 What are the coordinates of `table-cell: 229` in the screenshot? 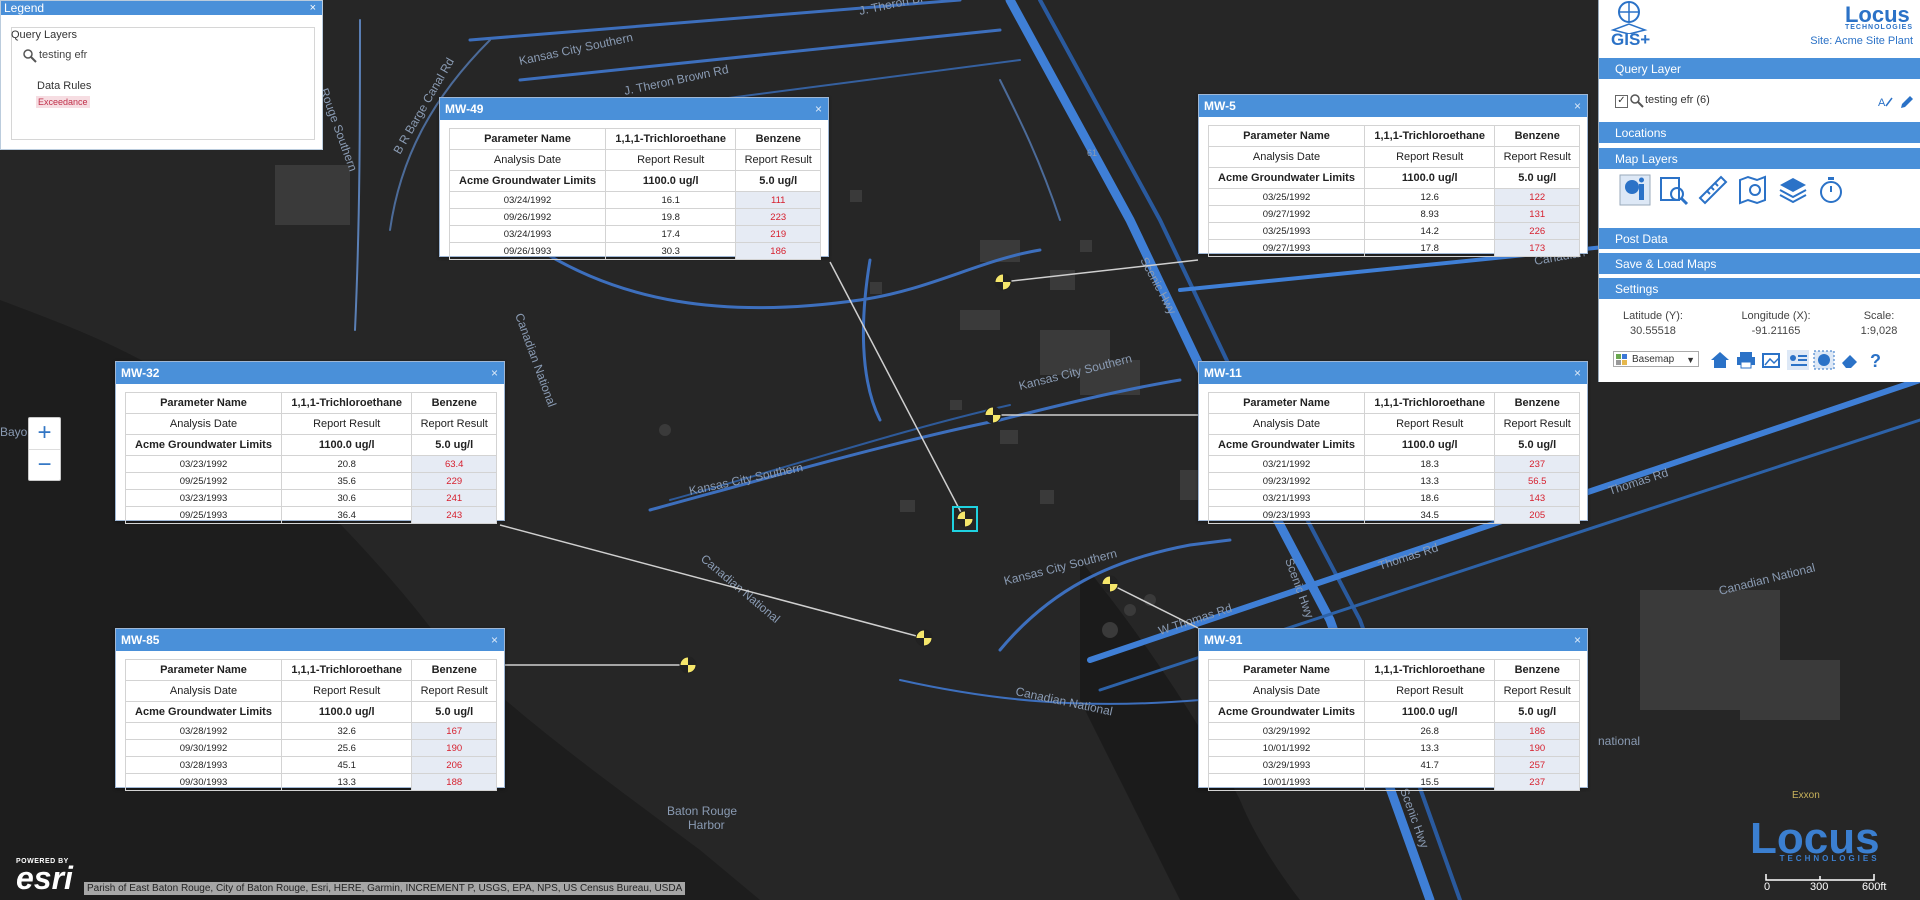 It's located at (454, 481).